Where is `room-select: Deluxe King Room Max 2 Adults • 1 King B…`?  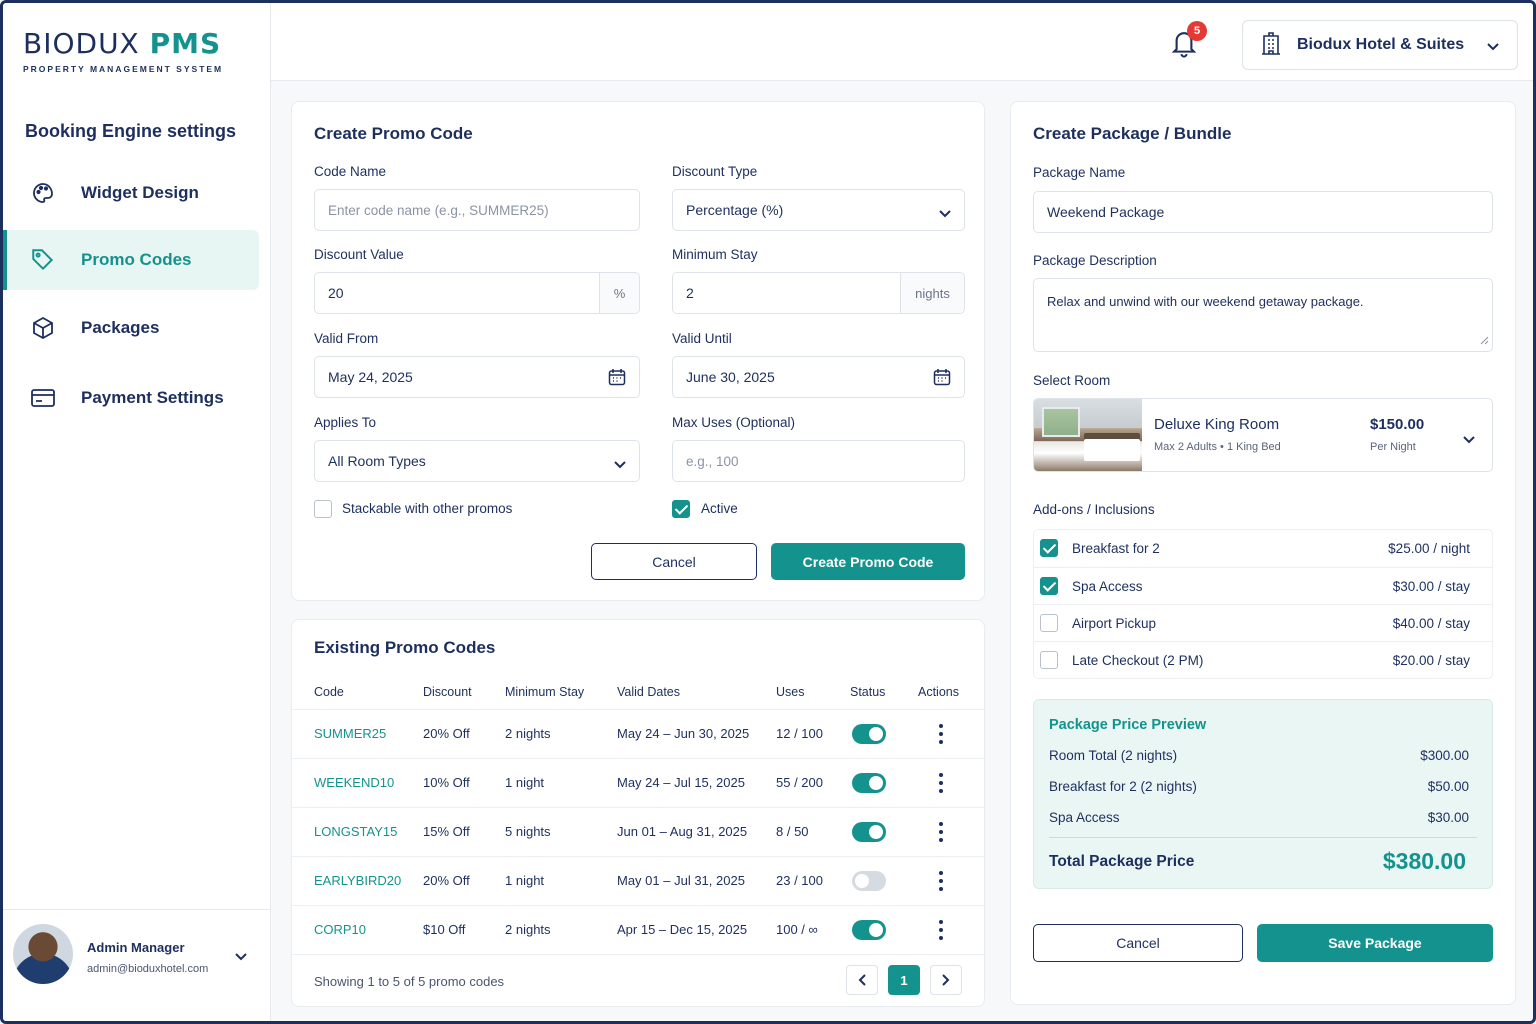
room-select: Deluxe King Room Max 2 Adults • 1 King B… is located at coordinates (1263, 435).